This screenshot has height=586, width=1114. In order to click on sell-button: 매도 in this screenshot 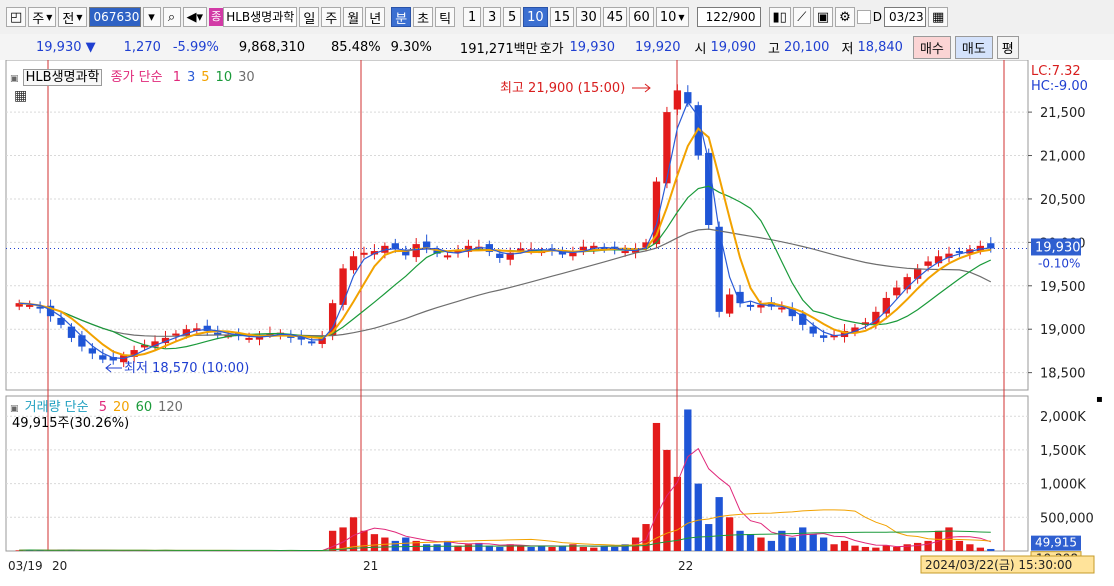, I will do `click(973, 47)`.